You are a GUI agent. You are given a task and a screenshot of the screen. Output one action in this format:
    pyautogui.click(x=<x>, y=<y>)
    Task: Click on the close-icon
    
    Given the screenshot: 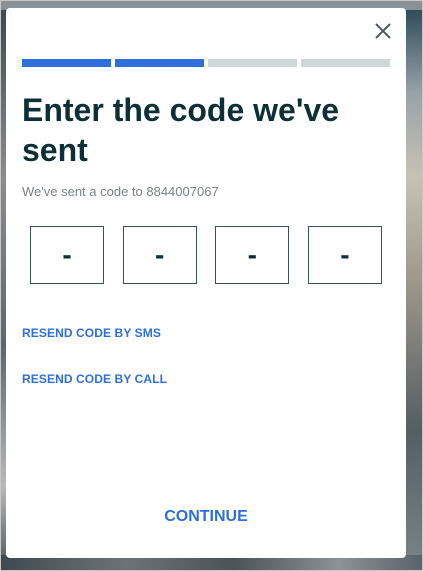 What is the action you would take?
    pyautogui.click(x=383, y=31)
    